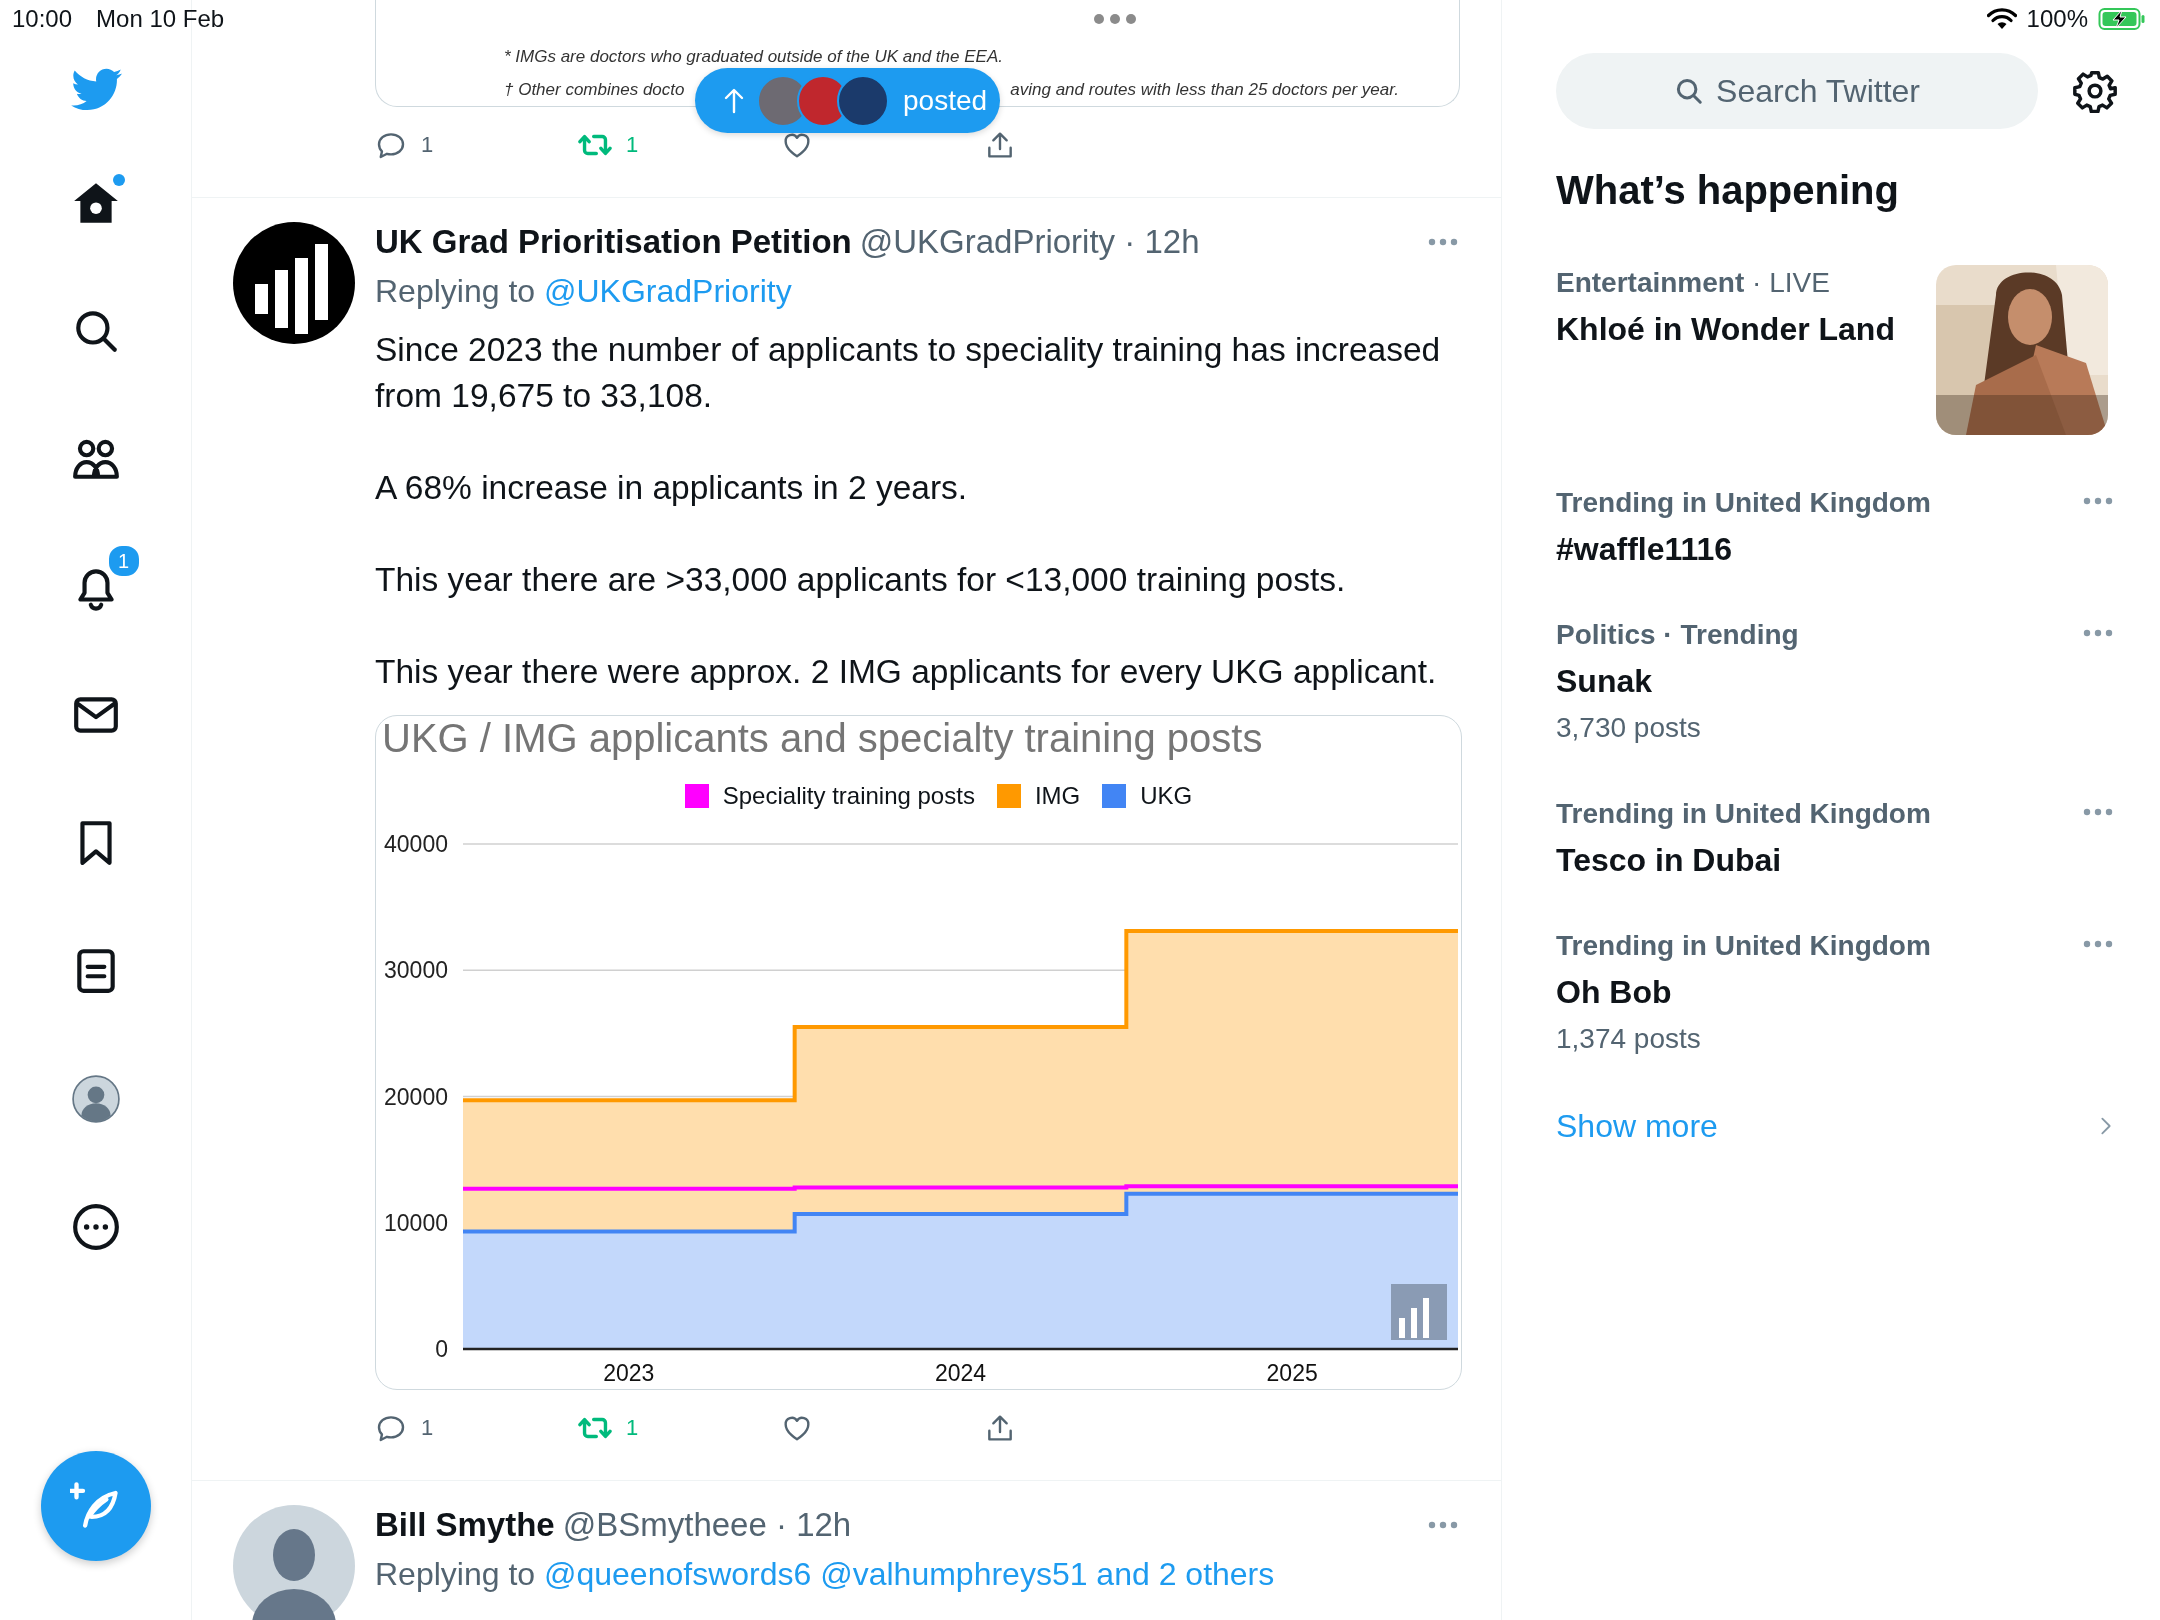 This screenshot has width=2160, height=1620. What do you see at coordinates (465, 1525) in the screenshot?
I see `author-name: Bill Smythe` at bounding box center [465, 1525].